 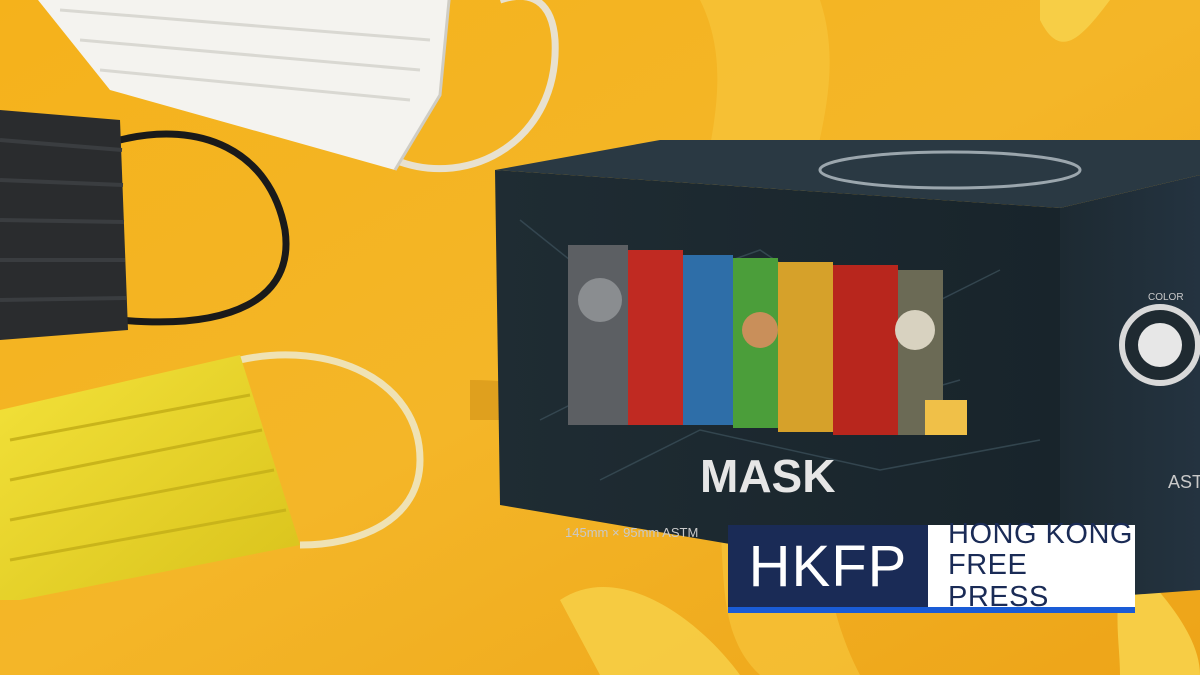 I want to click on hkfp-logo: HKFP HONG KONG FREE PRESS, so click(x=931, y=565).